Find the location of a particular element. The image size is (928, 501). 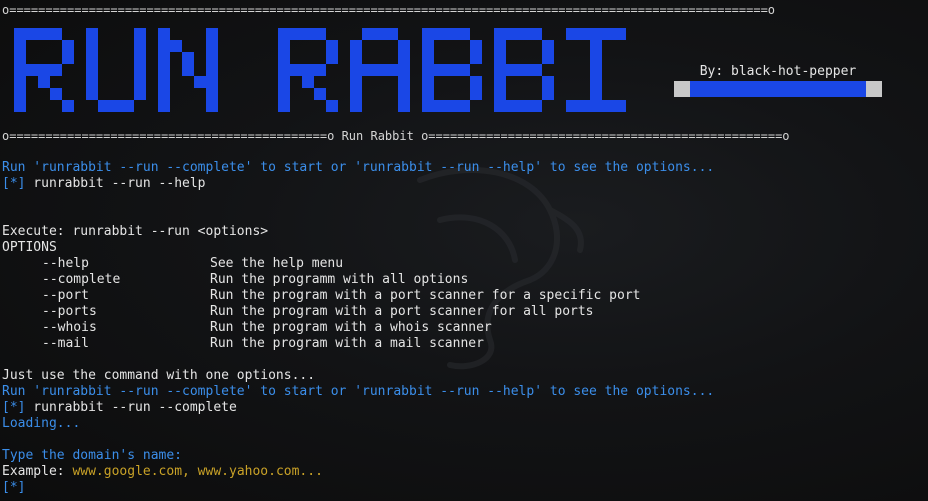

run-rabbit-banner is located at coordinates (320, 70).